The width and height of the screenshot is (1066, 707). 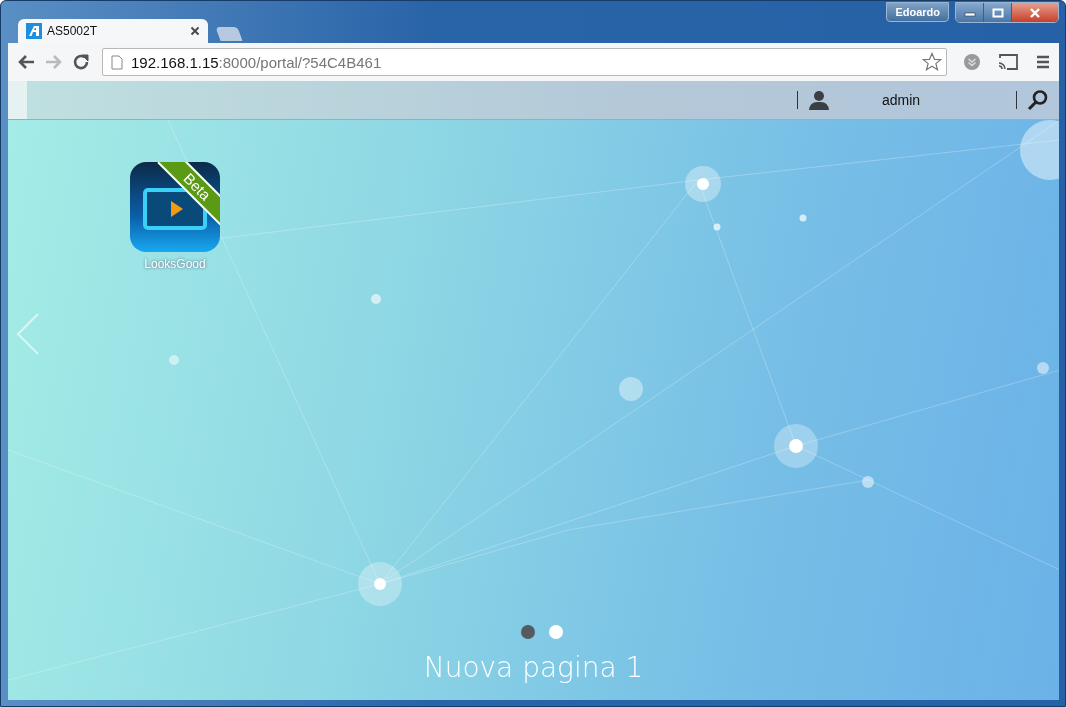 I want to click on extension-icon, so click(x=972, y=62).